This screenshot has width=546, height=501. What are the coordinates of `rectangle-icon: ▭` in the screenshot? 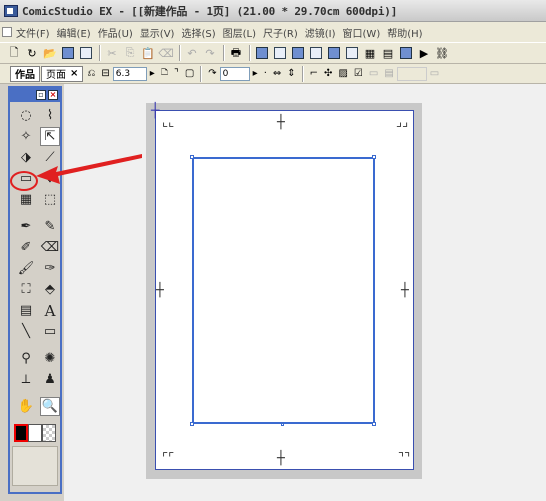 It's located at (50, 331).